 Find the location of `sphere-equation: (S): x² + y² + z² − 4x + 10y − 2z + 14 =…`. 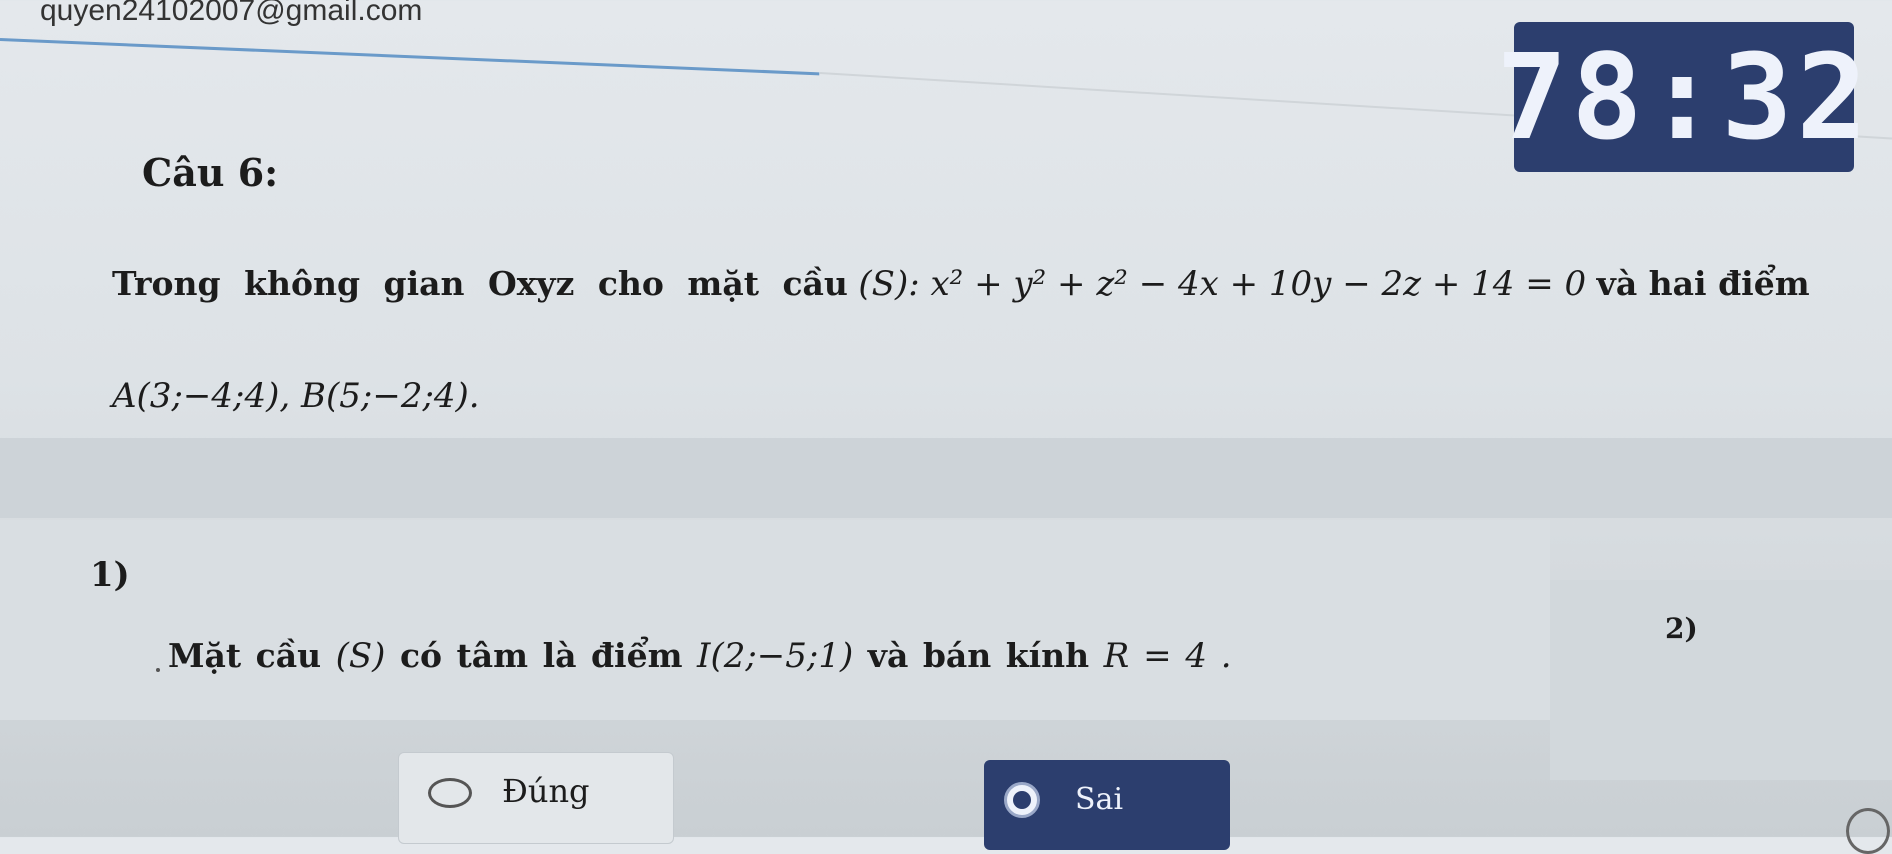

sphere-equation: (S): x² + y² + z² − 4x + 10y − 2z + 14 =… is located at coordinates (1222, 284).